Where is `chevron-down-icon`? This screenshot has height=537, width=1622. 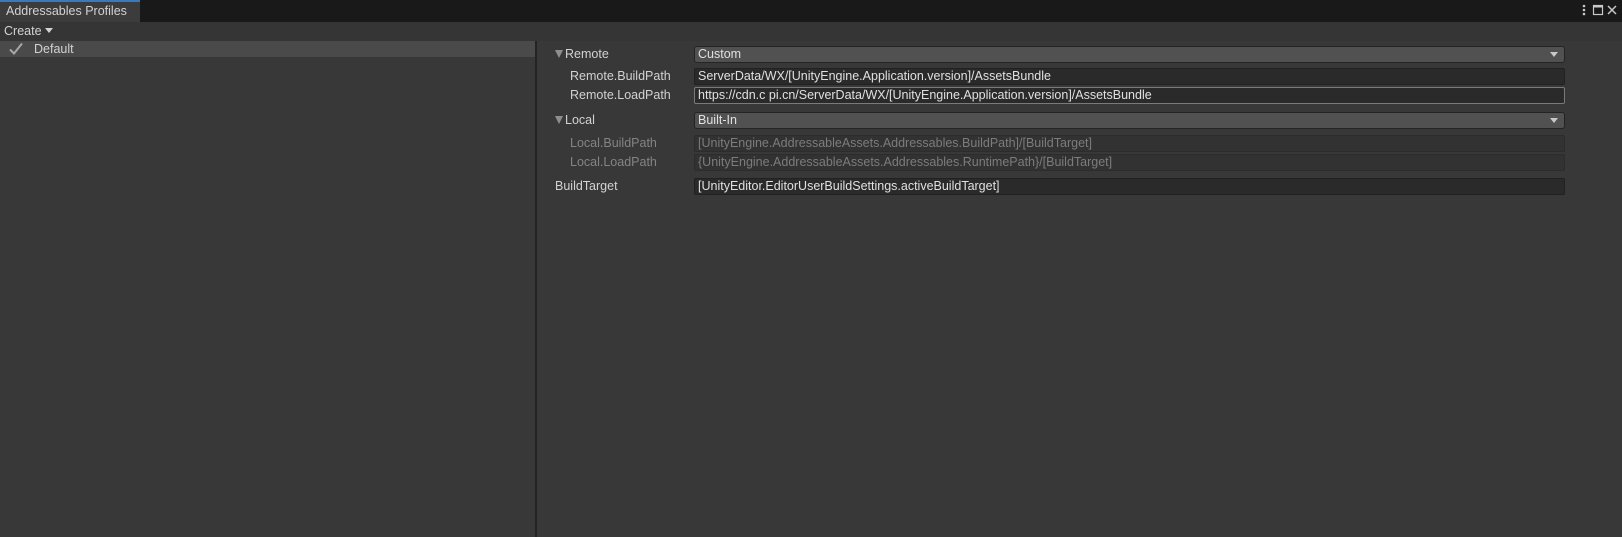 chevron-down-icon is located at coordinates (48, 30).